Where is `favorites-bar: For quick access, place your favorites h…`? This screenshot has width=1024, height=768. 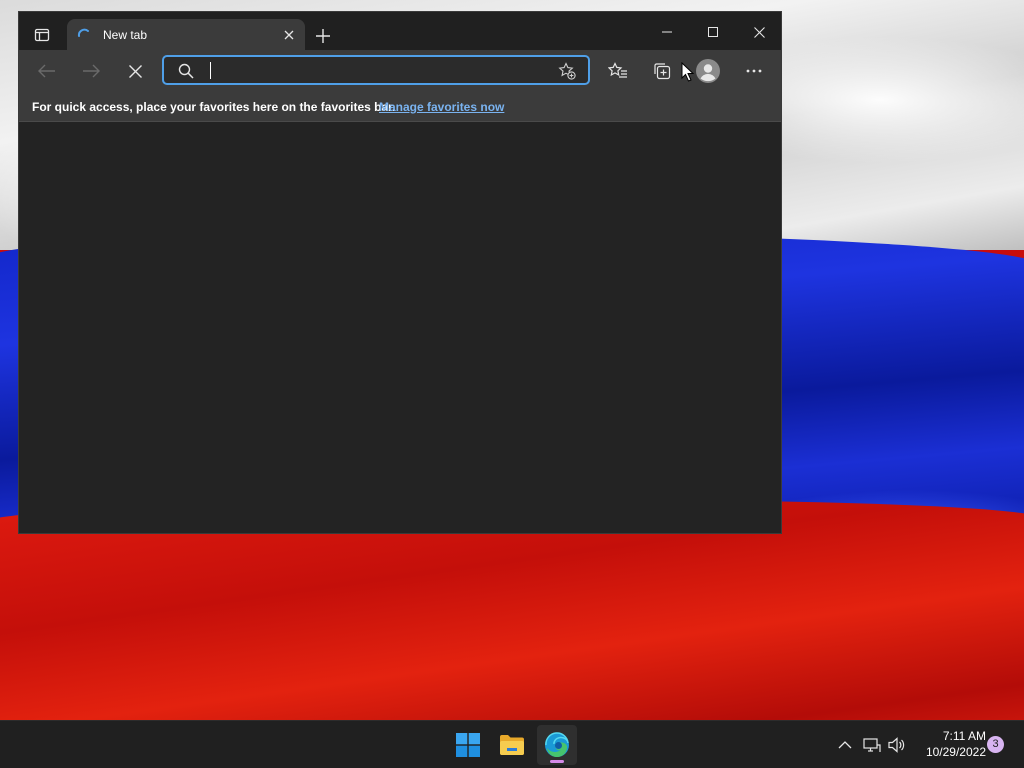
favorites-bar: For quick access, place your favorites h… is located at coordinates (400, 107).